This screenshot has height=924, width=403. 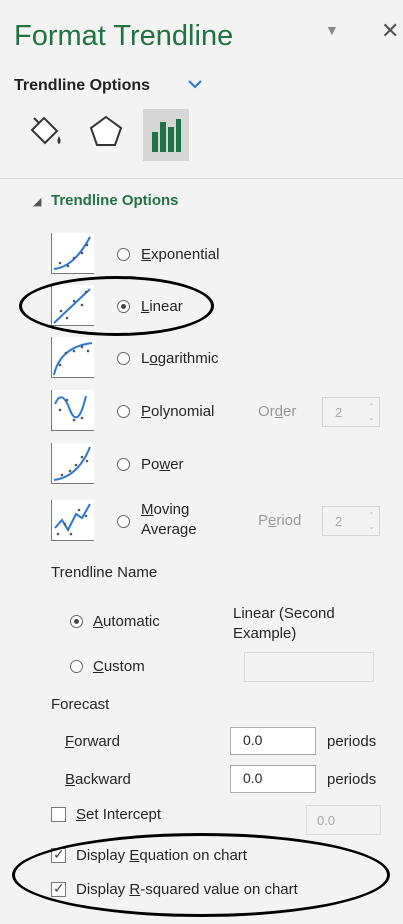 I want to click on pane-title: Format Trendline, so click(x=124, y=36).